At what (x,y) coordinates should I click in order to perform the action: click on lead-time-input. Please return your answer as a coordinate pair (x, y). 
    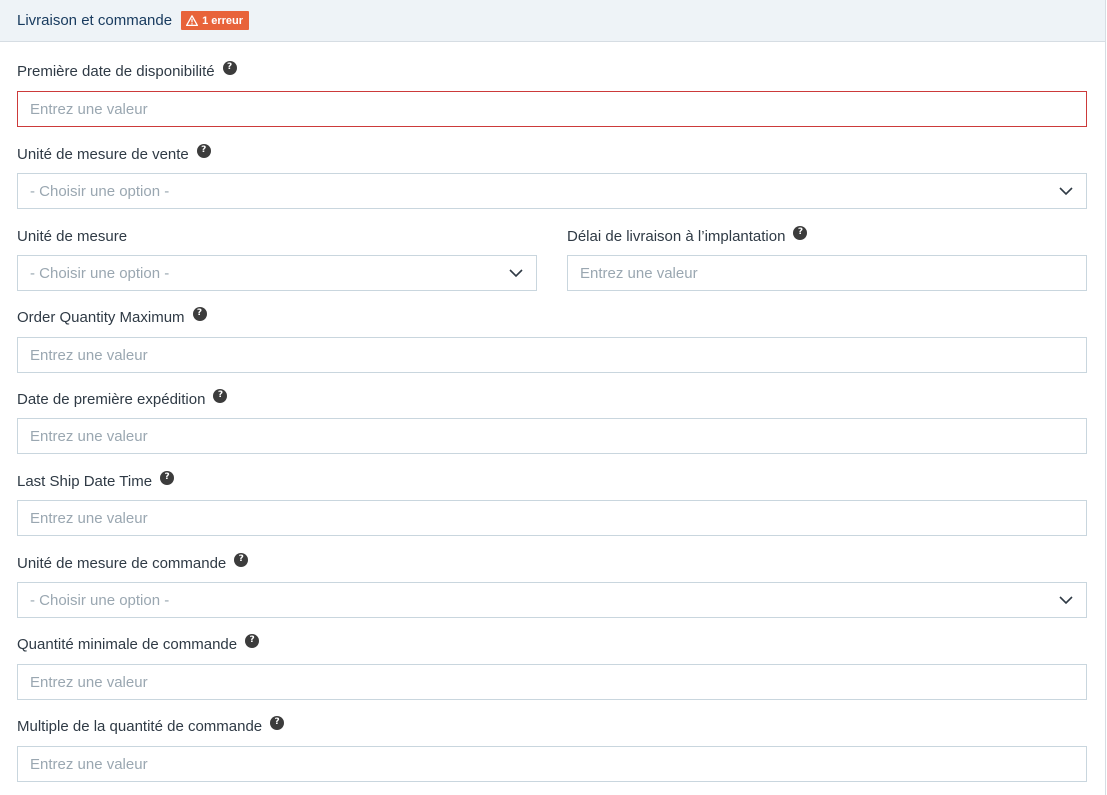
    Looking at the image, I should click on (827, 273).